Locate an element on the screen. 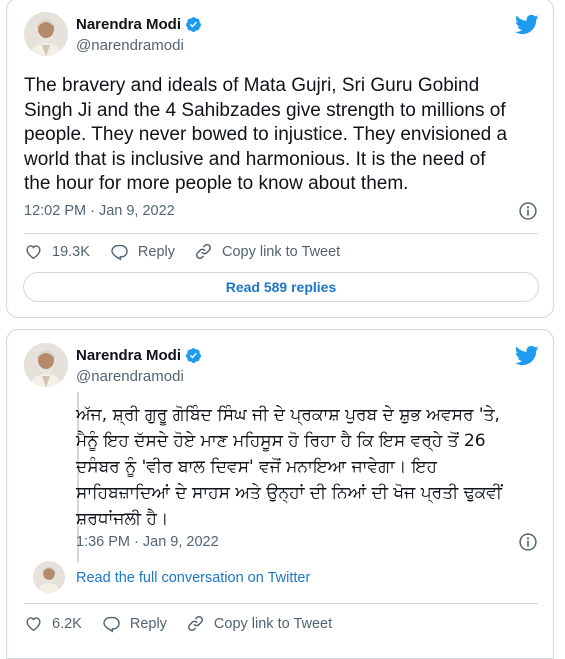 The image size is (565, 659). like-button: 6.2K is located at coordinates (53, 623).